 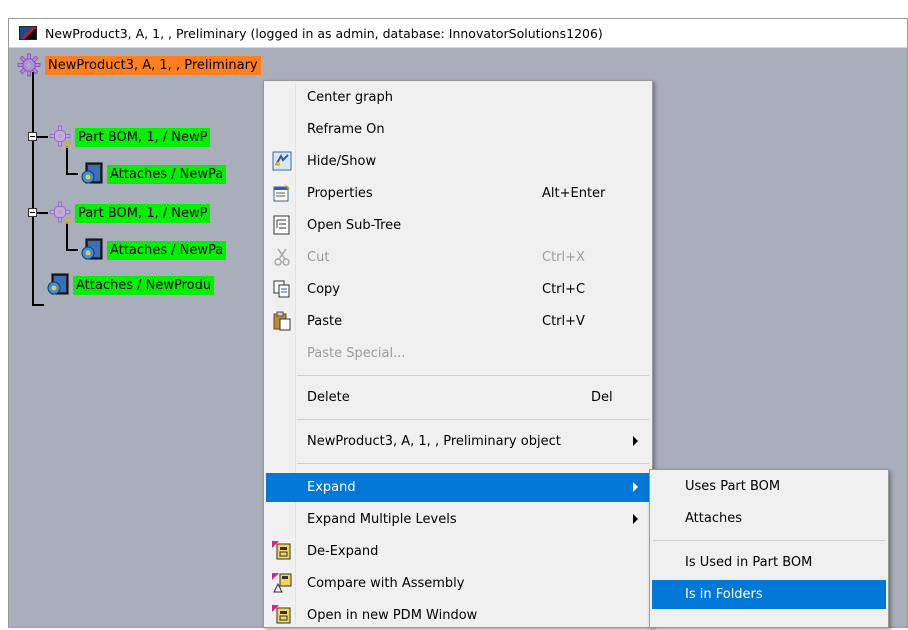 I want to click on submenu-item-uses-part-bom: Uses Part BOM, so click(x=769, y=486).